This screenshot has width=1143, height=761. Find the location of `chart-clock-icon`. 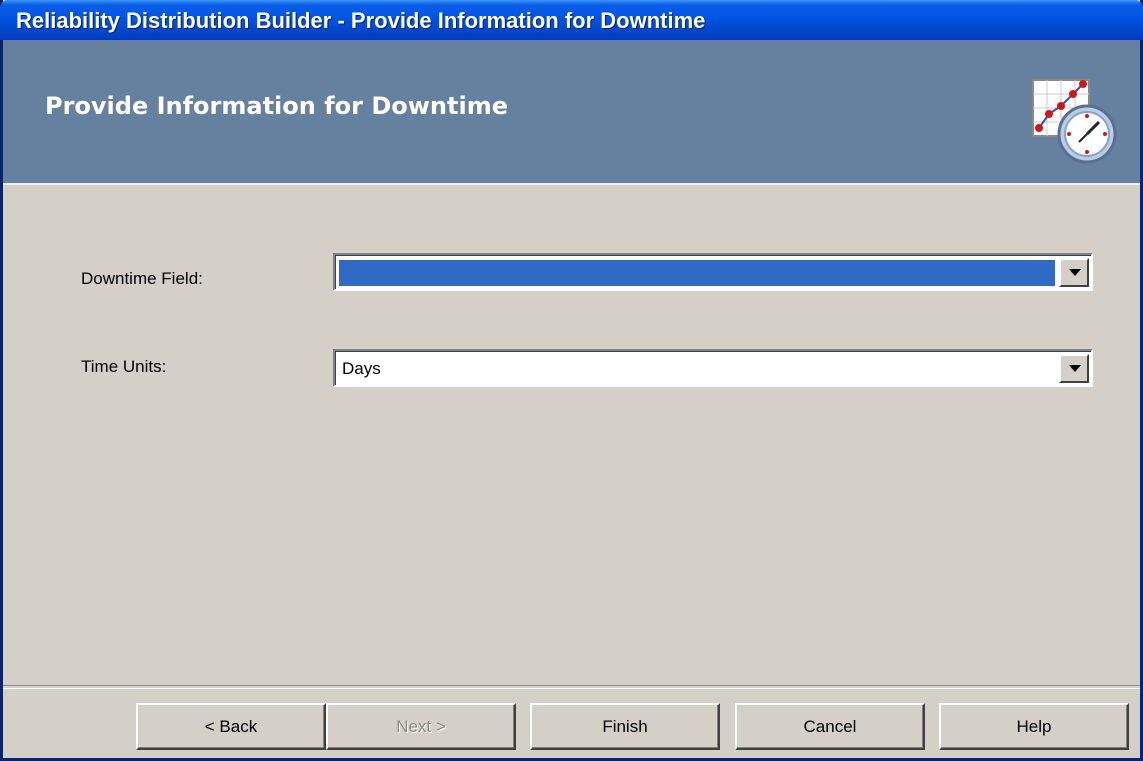

chart-clock-icon is located at coordinates (1074, 121).